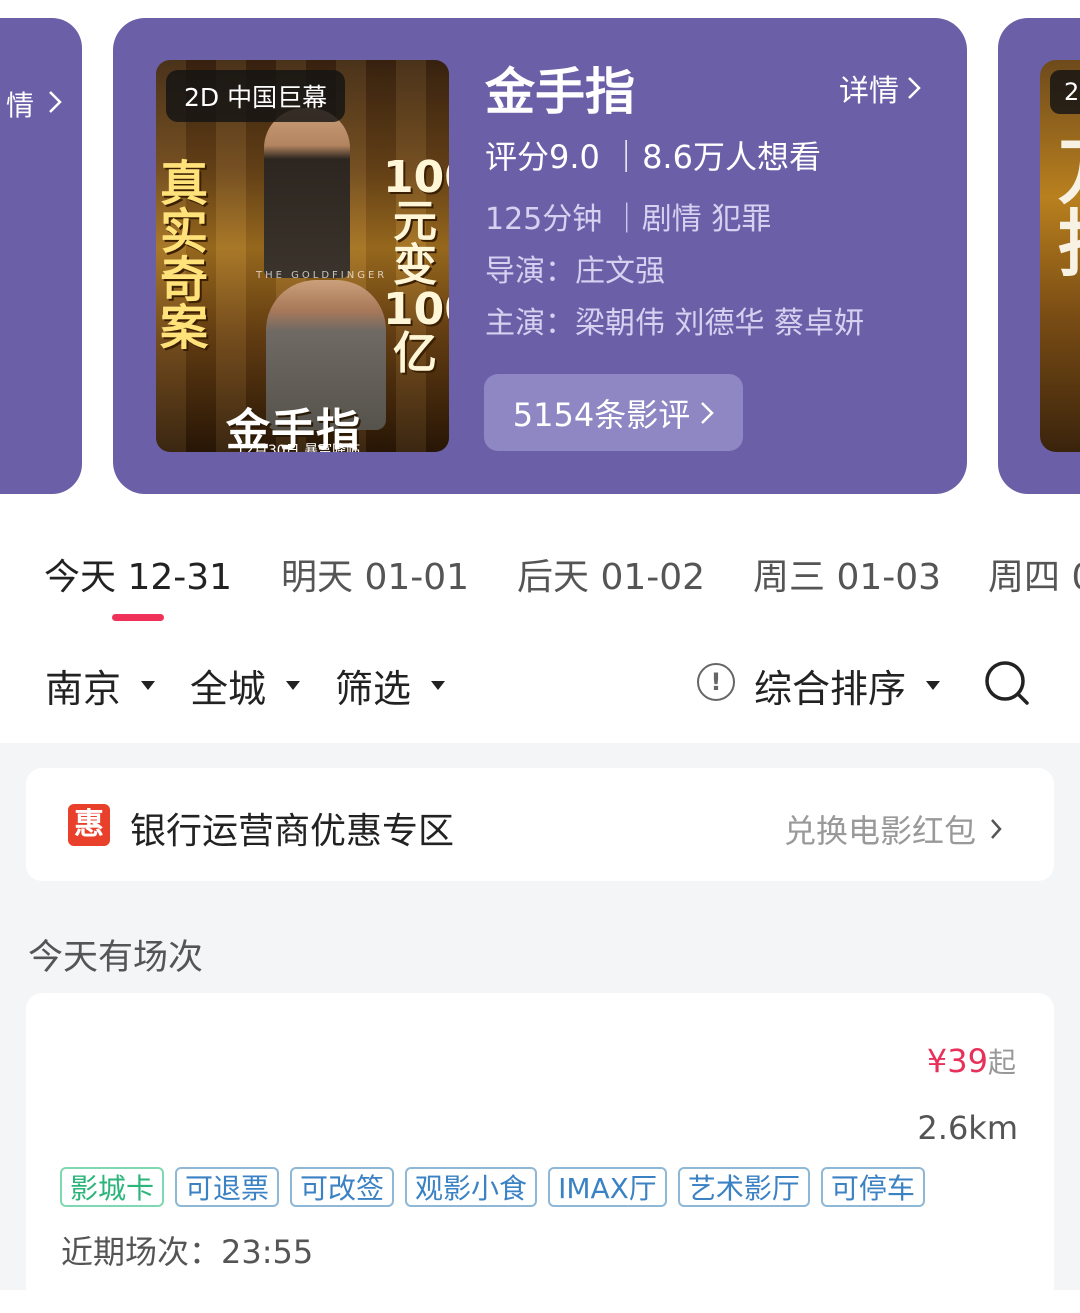  I want to click on cinema-price: ¥39起, so click(971, 1061).